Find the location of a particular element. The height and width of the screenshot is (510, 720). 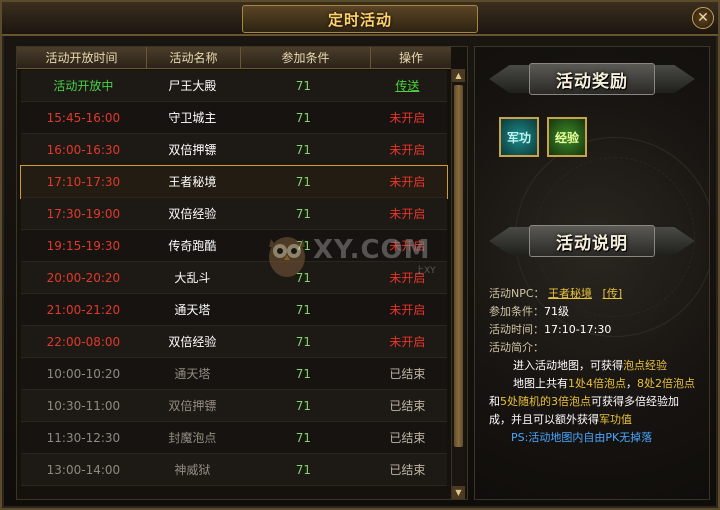

close-button: ✕ is located at coordinates (703, 18).